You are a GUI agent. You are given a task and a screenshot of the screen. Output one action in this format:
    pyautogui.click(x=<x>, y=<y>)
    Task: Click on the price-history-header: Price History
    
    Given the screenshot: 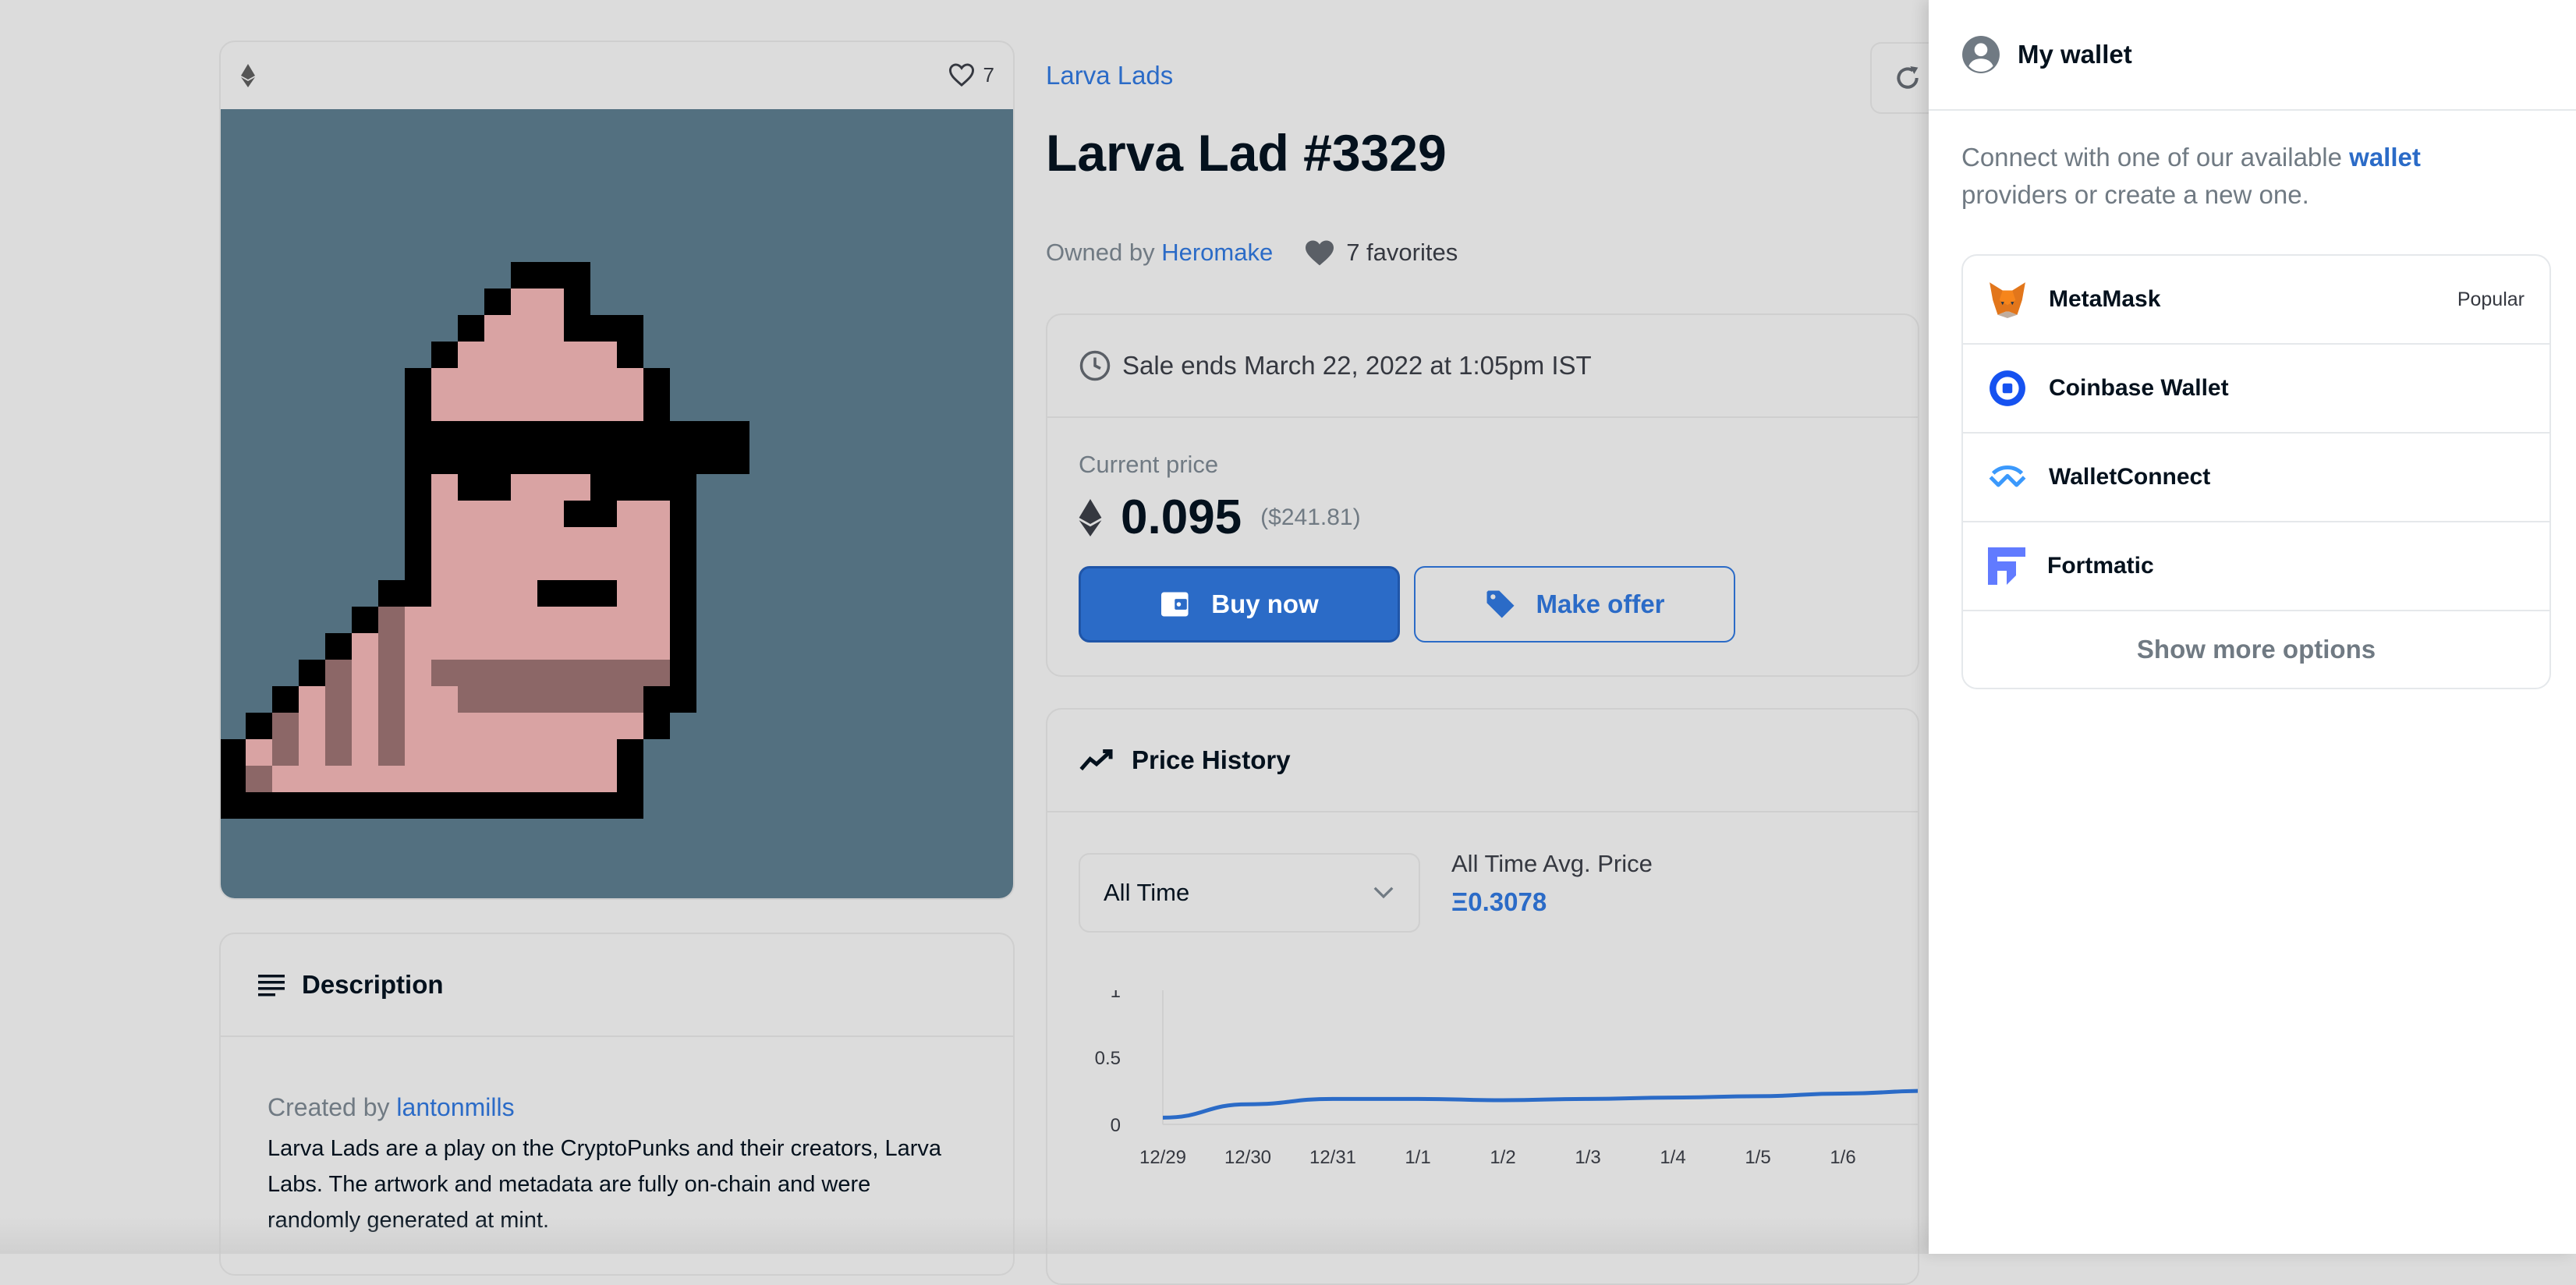 What is the action you would take?
    pyautogui.click(x=1482, y=761)
    